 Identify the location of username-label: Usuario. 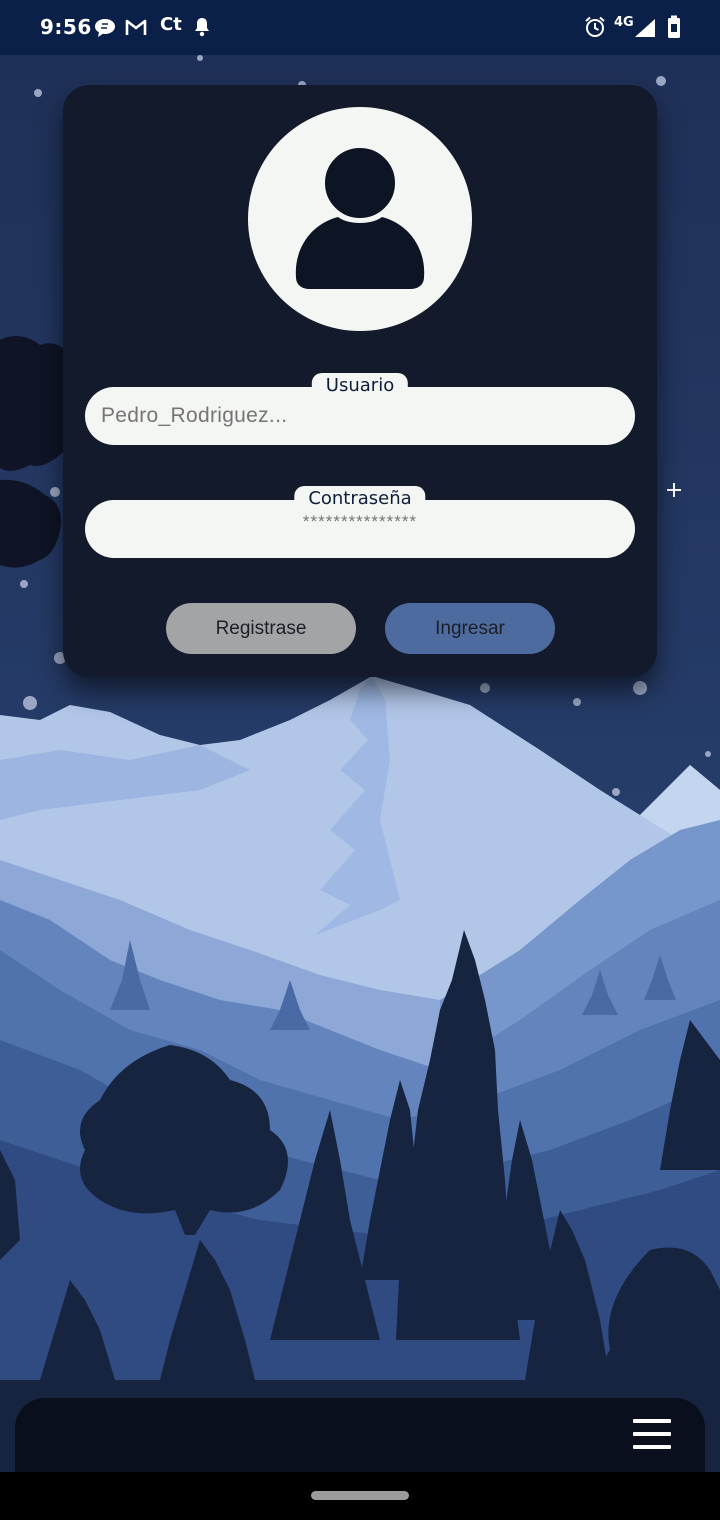
(360, 385).